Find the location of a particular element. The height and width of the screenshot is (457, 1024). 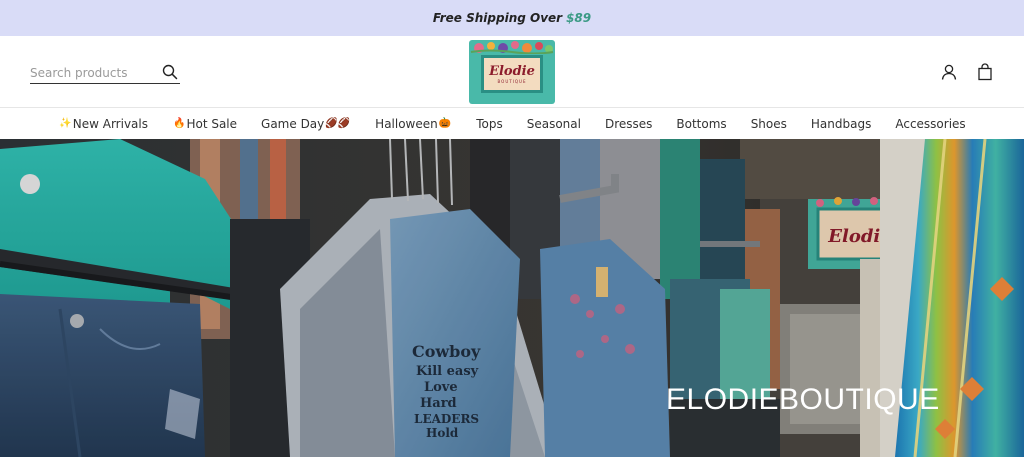

nav-item-game-day: Game Day 🏈🏈 is located at coordinates (306, 124).